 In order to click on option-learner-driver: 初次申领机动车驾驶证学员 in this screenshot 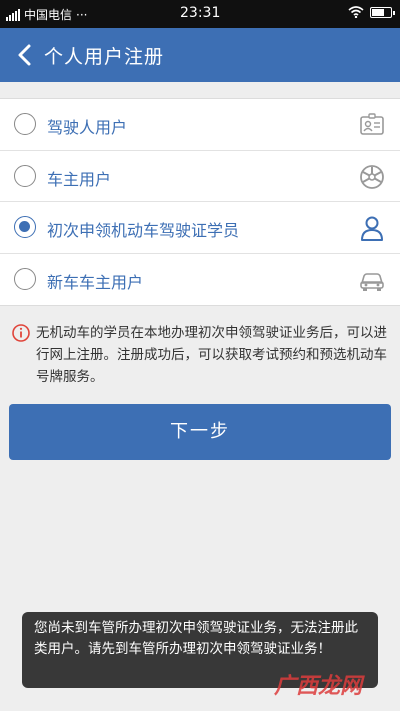, I will do `click(200, 228)`.